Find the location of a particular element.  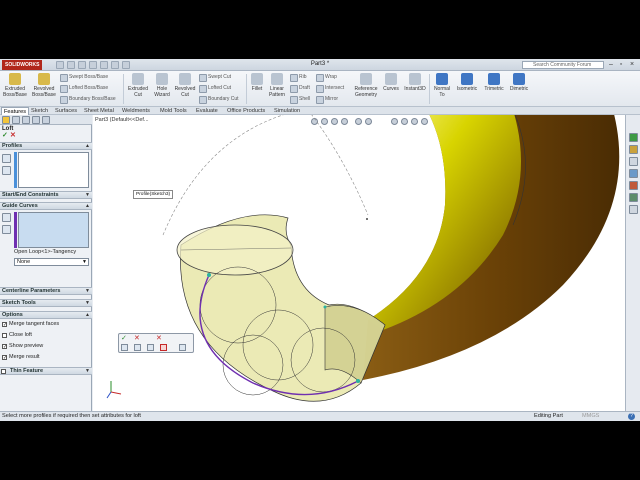

swept-boss-button: Swept Boss/Base is located at coordinates (84, 77).